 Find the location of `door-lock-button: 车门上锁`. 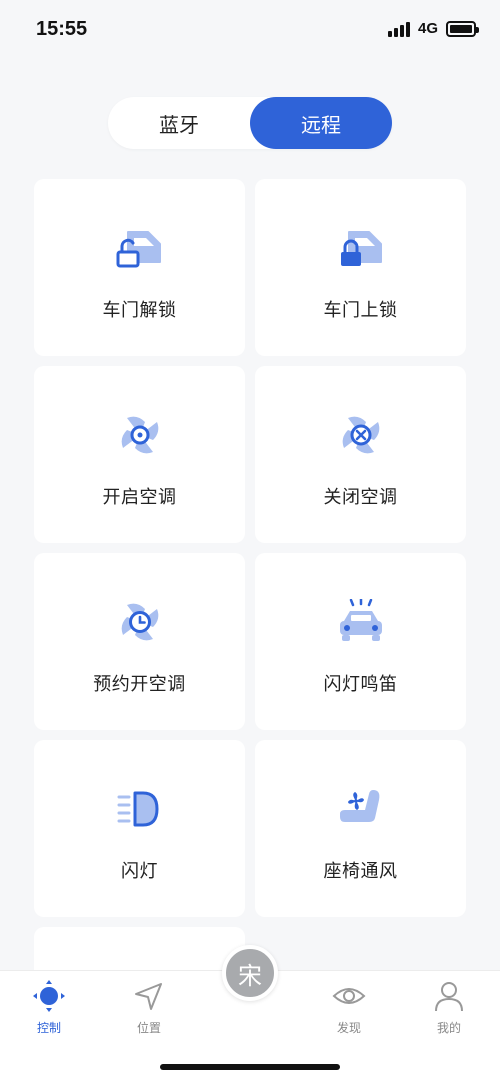

door-lock-button: 车门上锁 is located at coordinates (360, 267).